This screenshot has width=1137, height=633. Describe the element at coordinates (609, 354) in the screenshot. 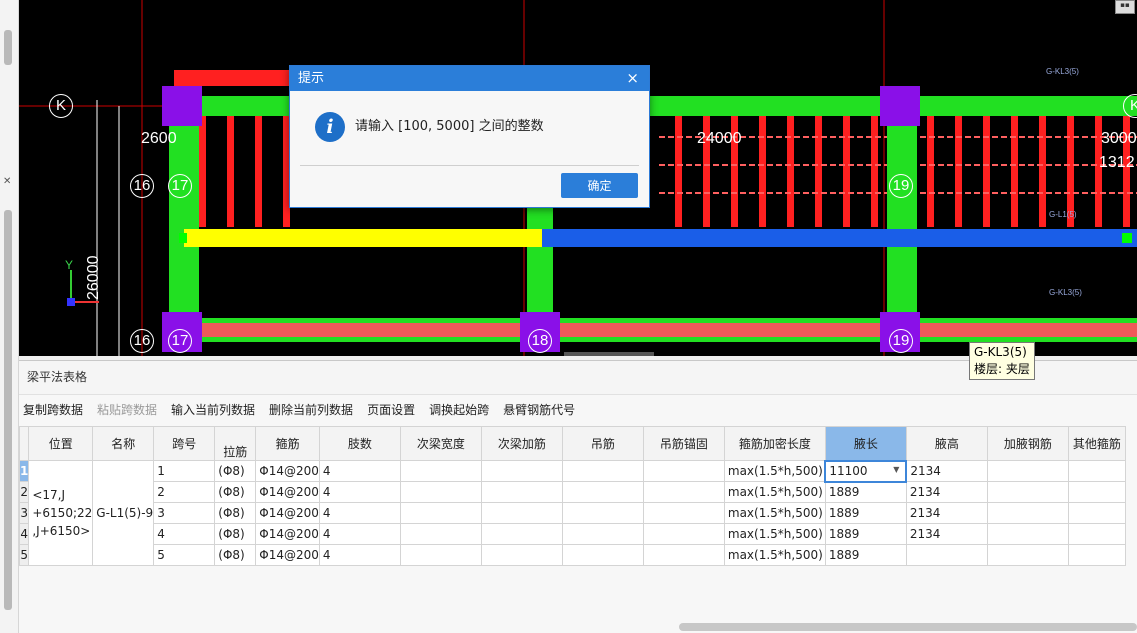

I see `splitter-handle` at that location.